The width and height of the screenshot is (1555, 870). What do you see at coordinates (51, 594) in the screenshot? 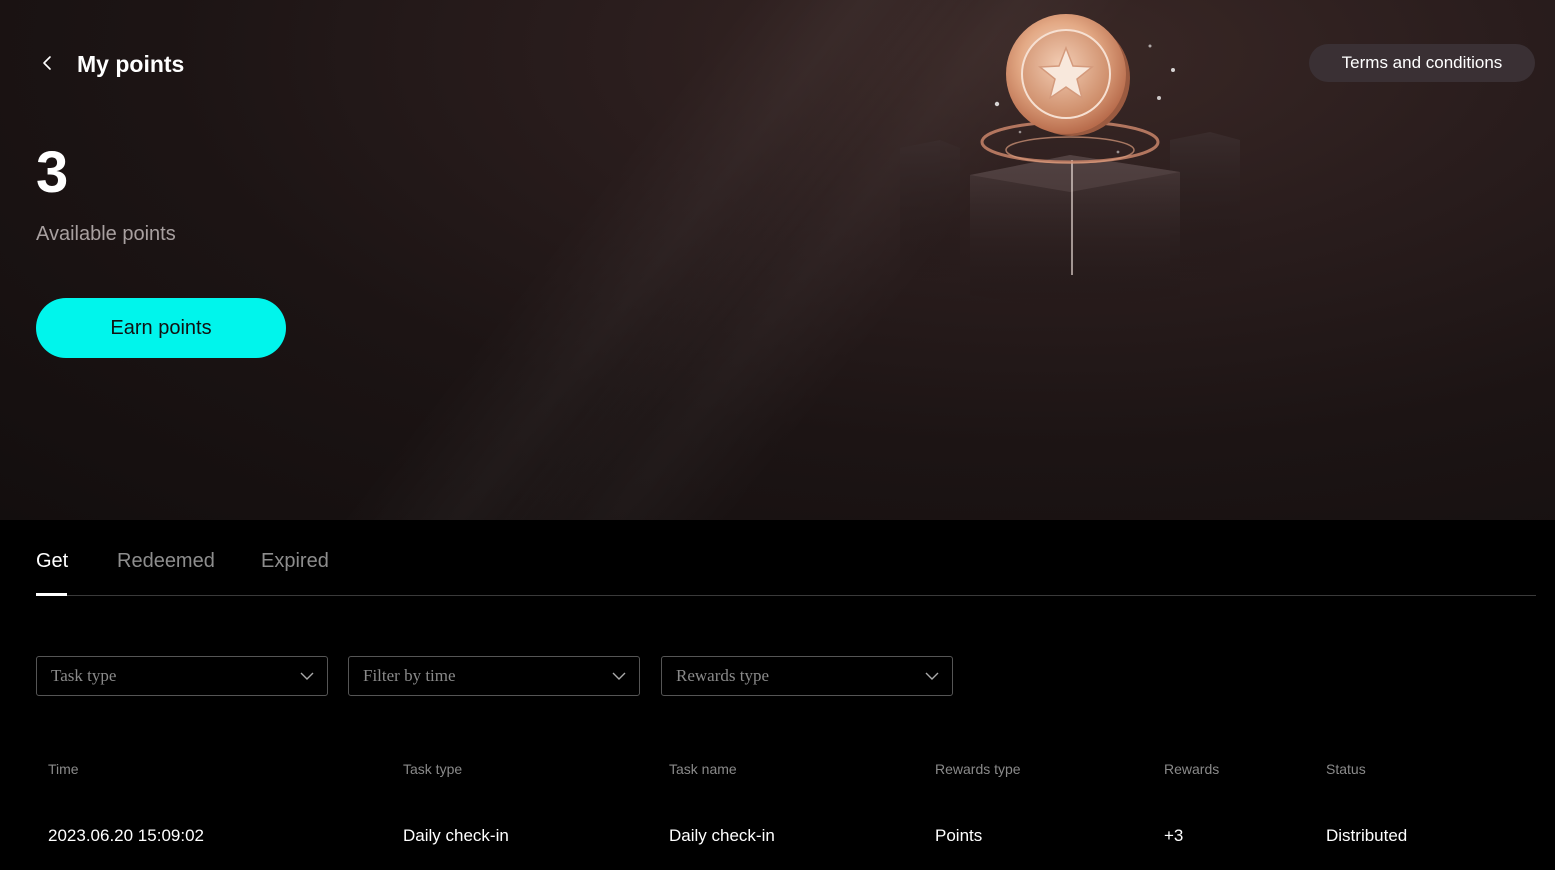
I see `active-tab-indicator` at bounding box center [51, 594].